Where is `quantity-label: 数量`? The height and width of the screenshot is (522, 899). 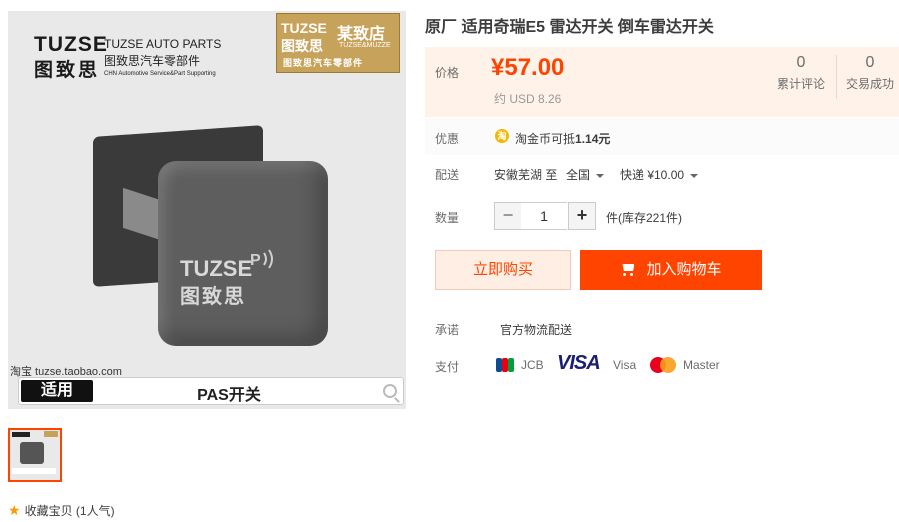 quantity-label: 数量 is located at coordinates (447, 218).